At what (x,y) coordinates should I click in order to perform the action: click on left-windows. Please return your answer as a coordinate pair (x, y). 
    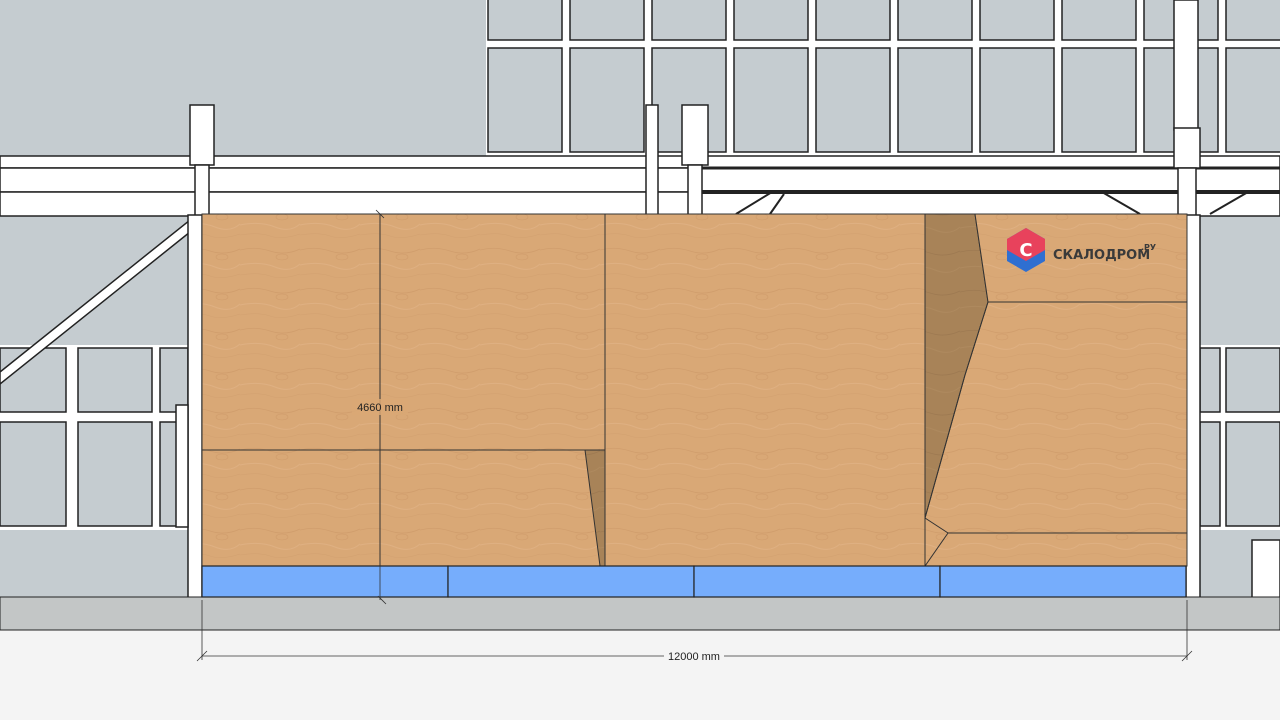
    Looking at the image, I should click on (95, 437).